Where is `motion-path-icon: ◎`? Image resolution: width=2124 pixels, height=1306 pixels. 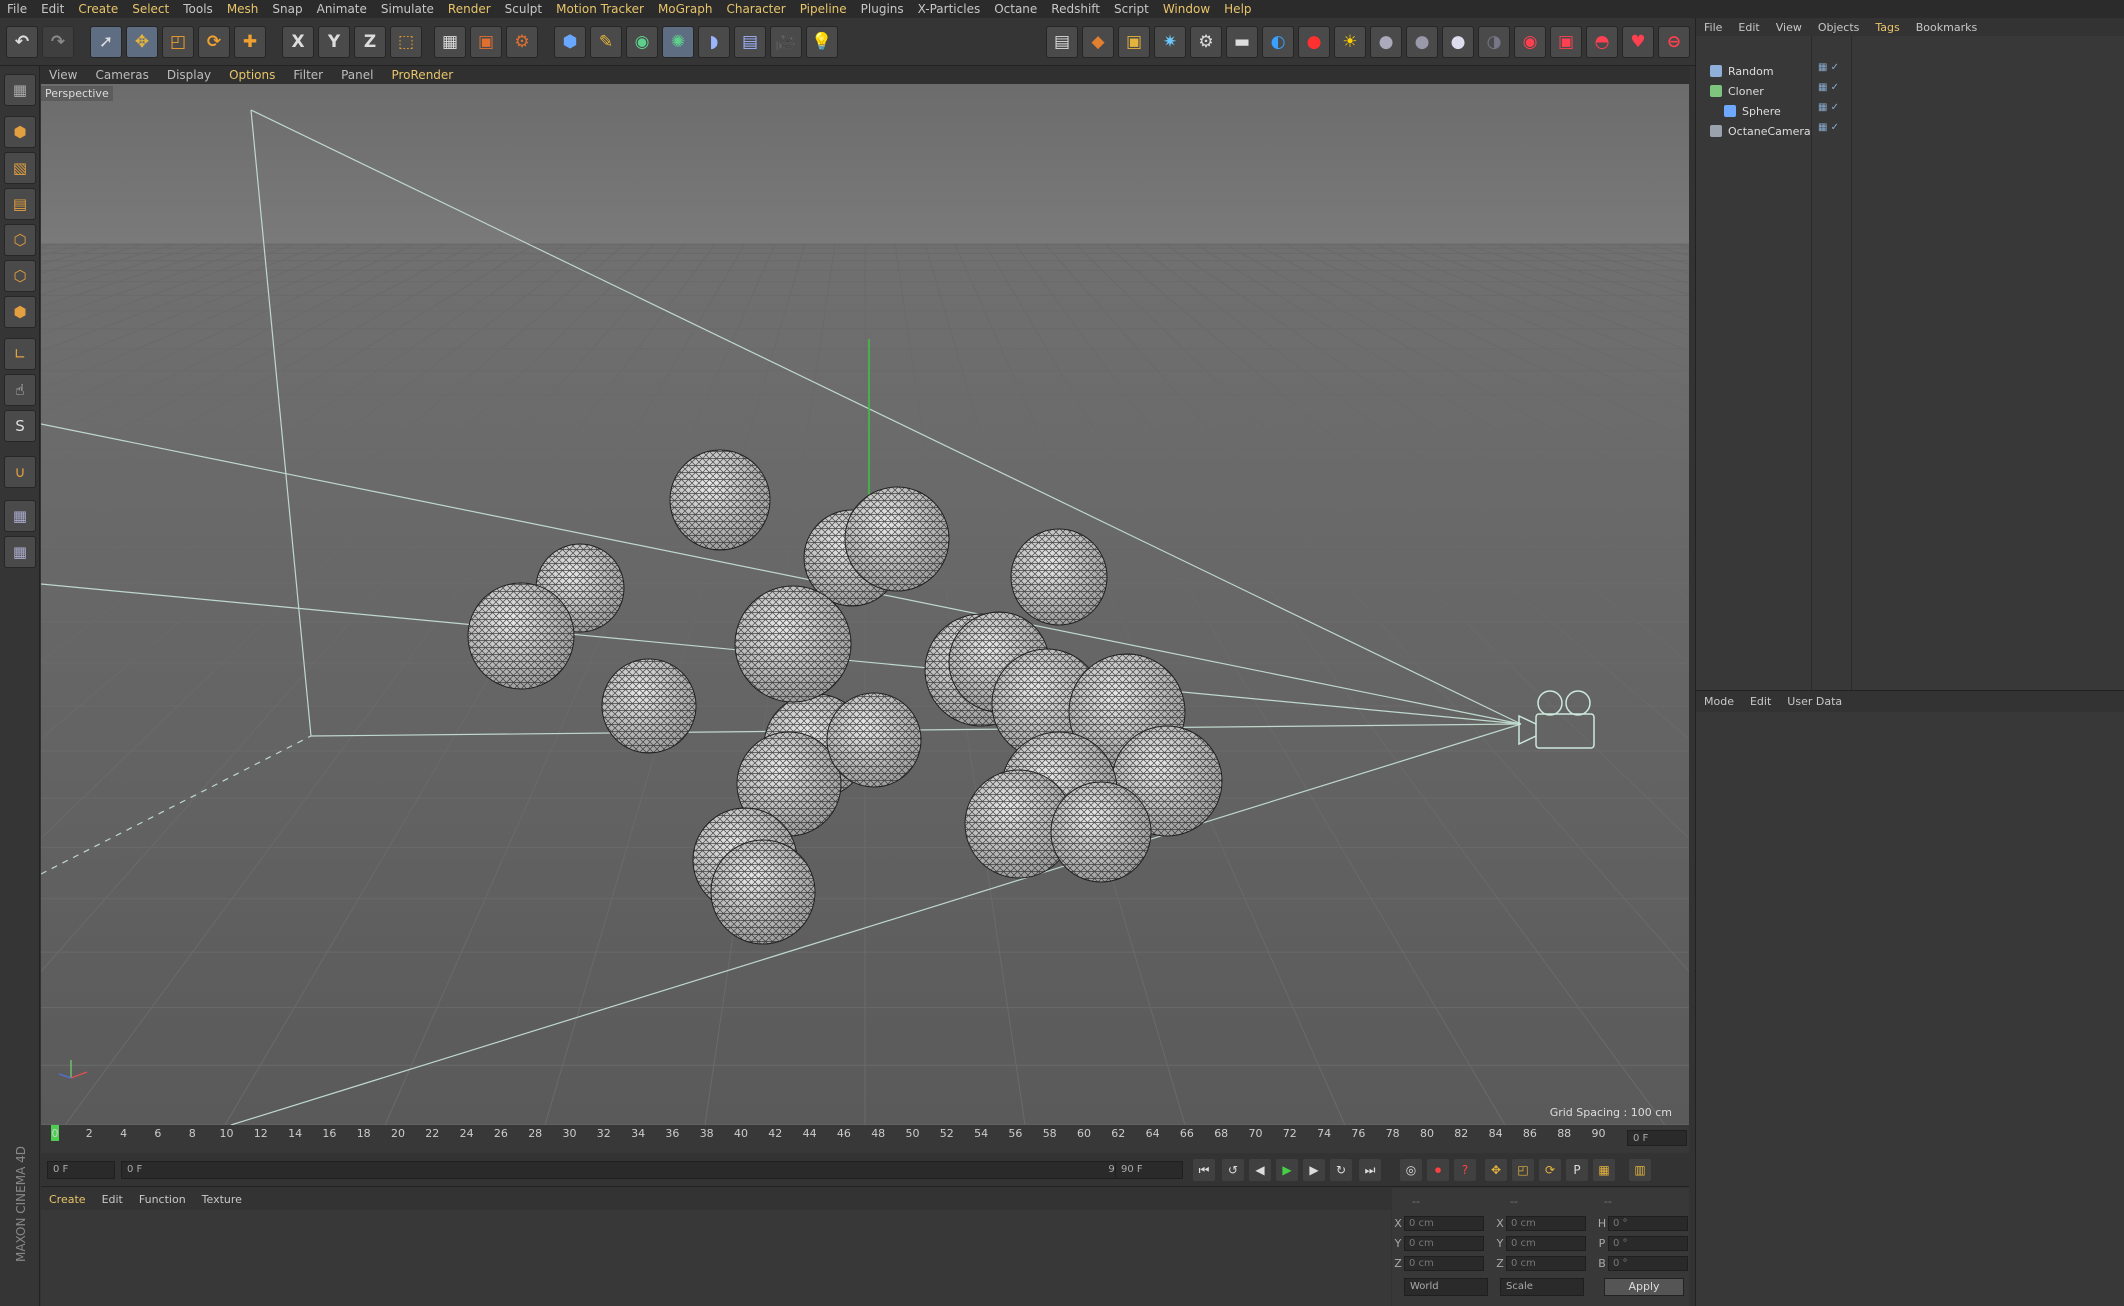 motion-path-icon: ◎ is located at coordinates (1411, 1170).